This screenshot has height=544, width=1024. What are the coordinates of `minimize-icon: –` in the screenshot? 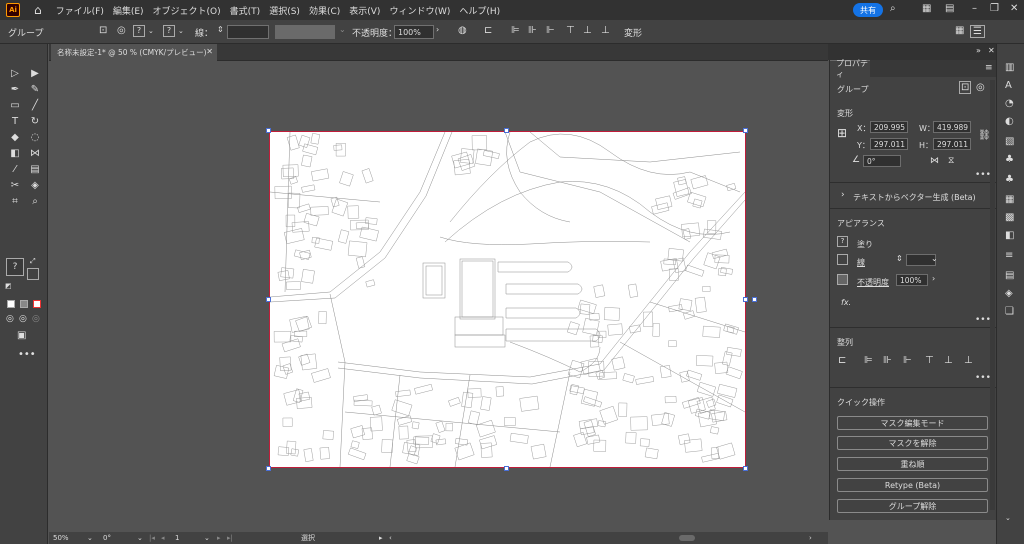 It's located at (974, 8).